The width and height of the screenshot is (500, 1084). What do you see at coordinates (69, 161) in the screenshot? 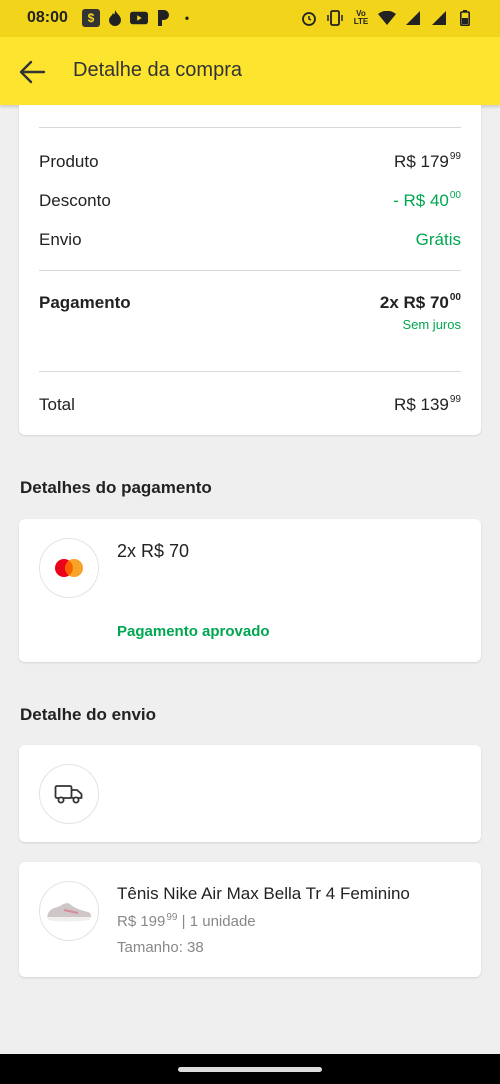
I see `product-label: Produto` at bounding box center [69, 161].